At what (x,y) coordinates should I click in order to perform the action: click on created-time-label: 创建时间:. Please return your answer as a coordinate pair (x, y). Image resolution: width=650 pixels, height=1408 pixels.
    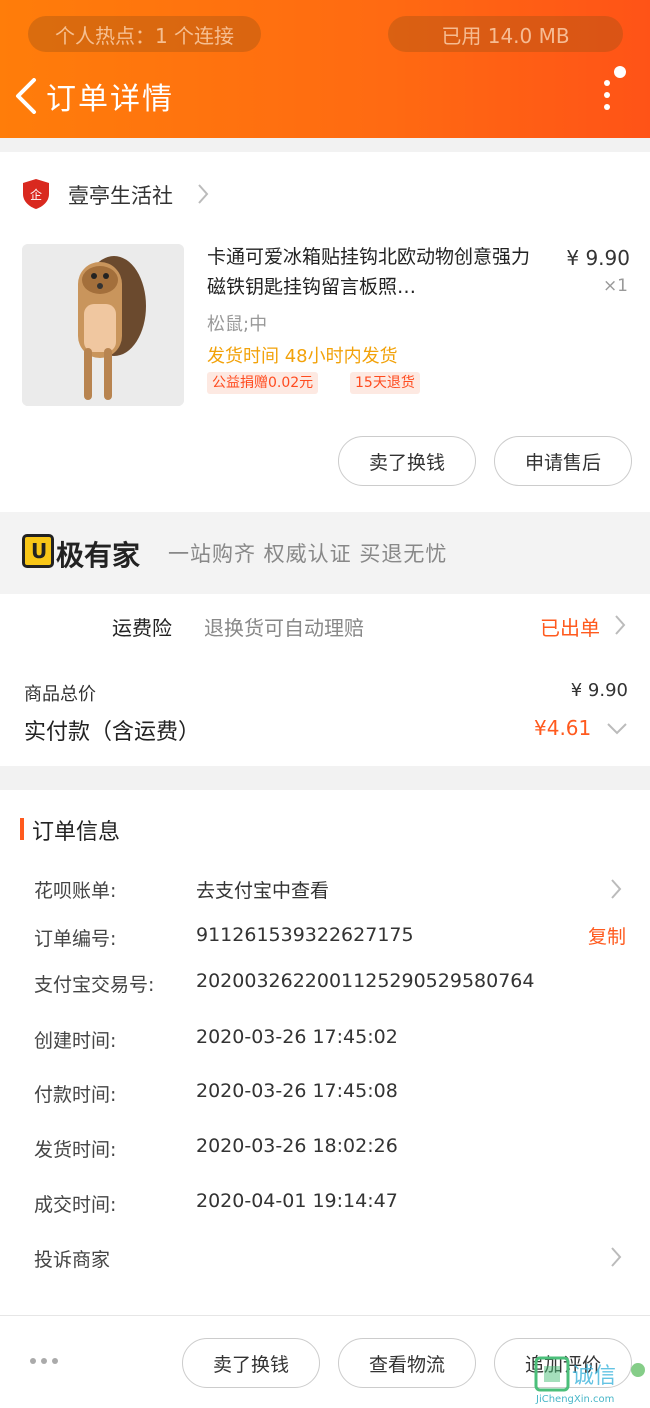
    Looking at the image, I should click on (75, 1041).